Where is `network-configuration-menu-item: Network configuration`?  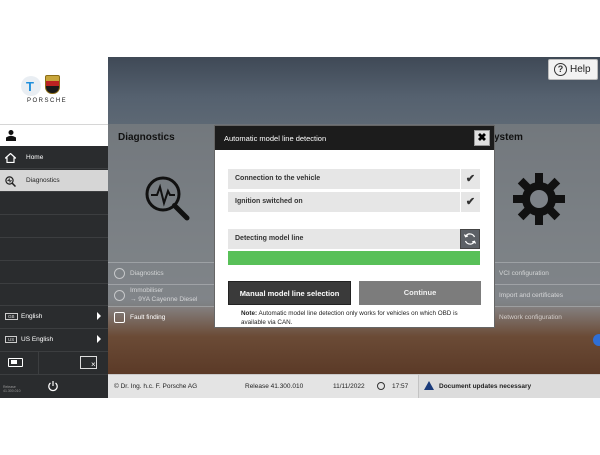 network-configuration-menu-item: Network configuration is located at coordinates (547, 317).